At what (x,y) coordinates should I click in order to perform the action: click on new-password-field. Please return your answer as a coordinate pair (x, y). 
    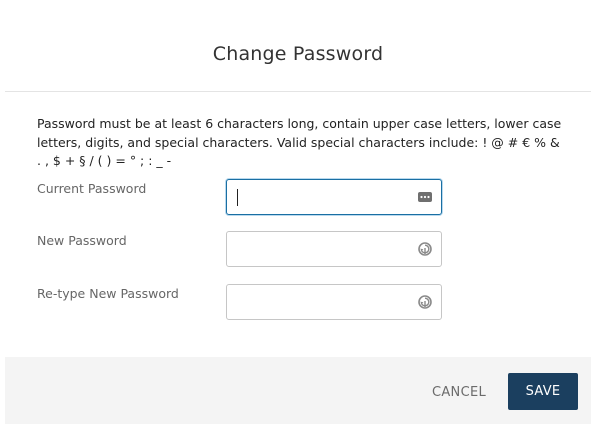
    Looking at the image, I should click on (334, 249).